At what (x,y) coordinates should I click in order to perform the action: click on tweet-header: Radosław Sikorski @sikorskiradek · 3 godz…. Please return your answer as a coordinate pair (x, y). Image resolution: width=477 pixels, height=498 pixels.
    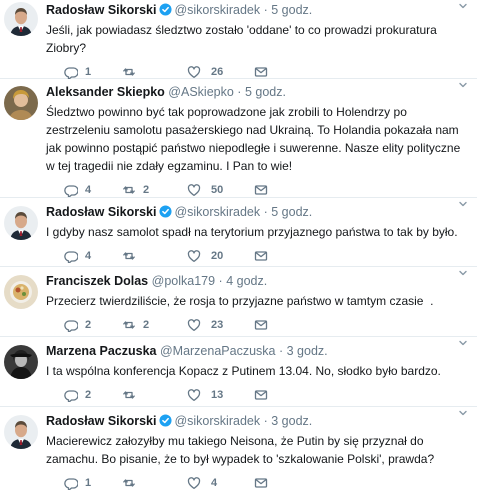
    Looking at the image, I should click on (257, 419).